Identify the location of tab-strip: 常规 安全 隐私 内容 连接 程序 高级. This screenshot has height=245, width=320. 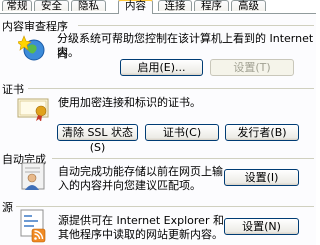
(158, 7).